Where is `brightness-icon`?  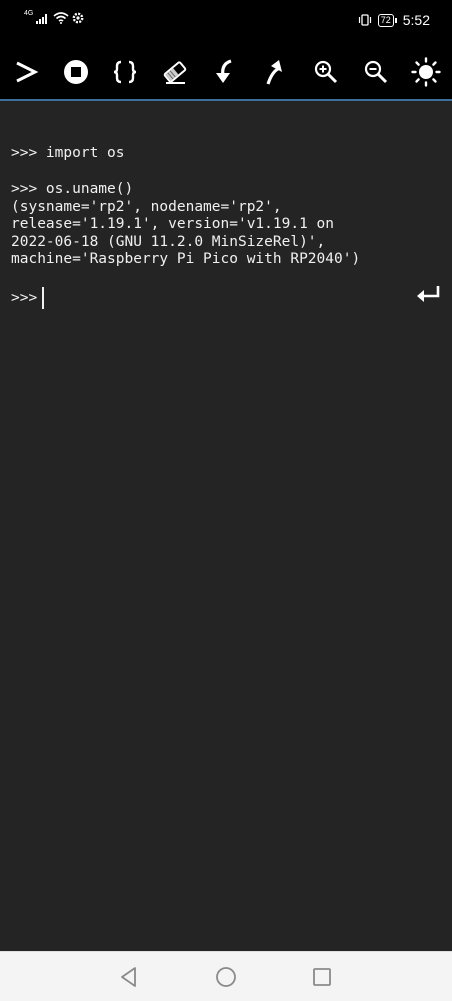
brightness-icon is located at coordinates (426, 72).